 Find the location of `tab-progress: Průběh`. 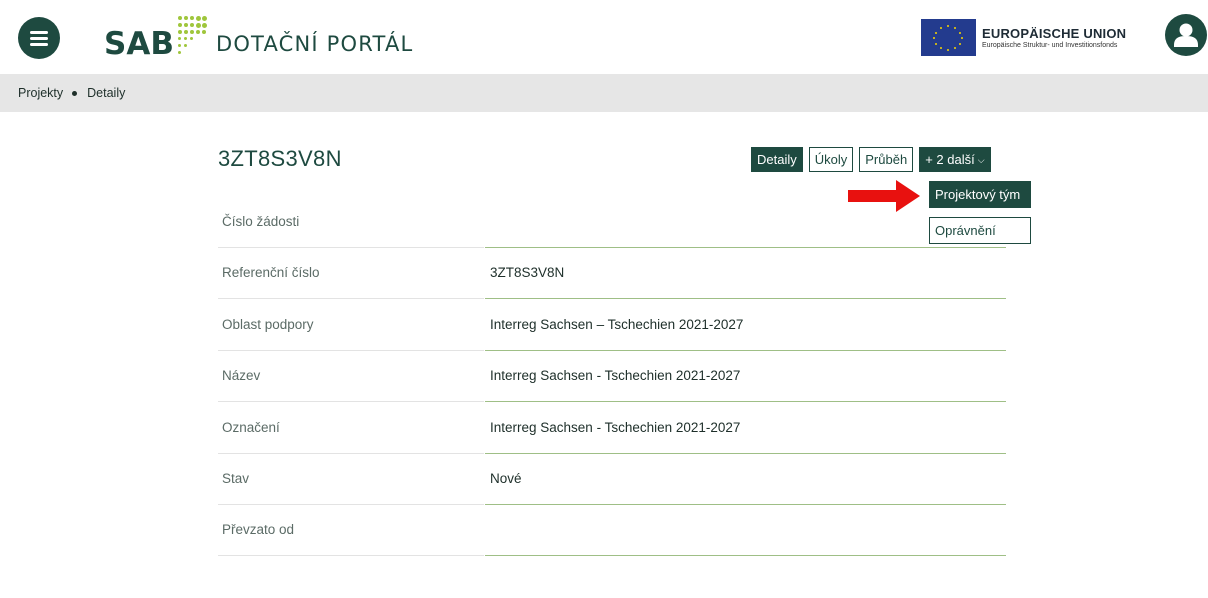

tab-progress: Průběh is located at coordinates (886, 159).